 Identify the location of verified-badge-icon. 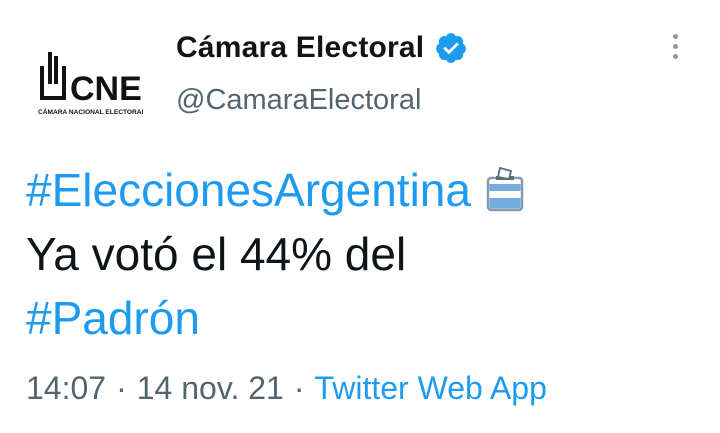
(451, 48).